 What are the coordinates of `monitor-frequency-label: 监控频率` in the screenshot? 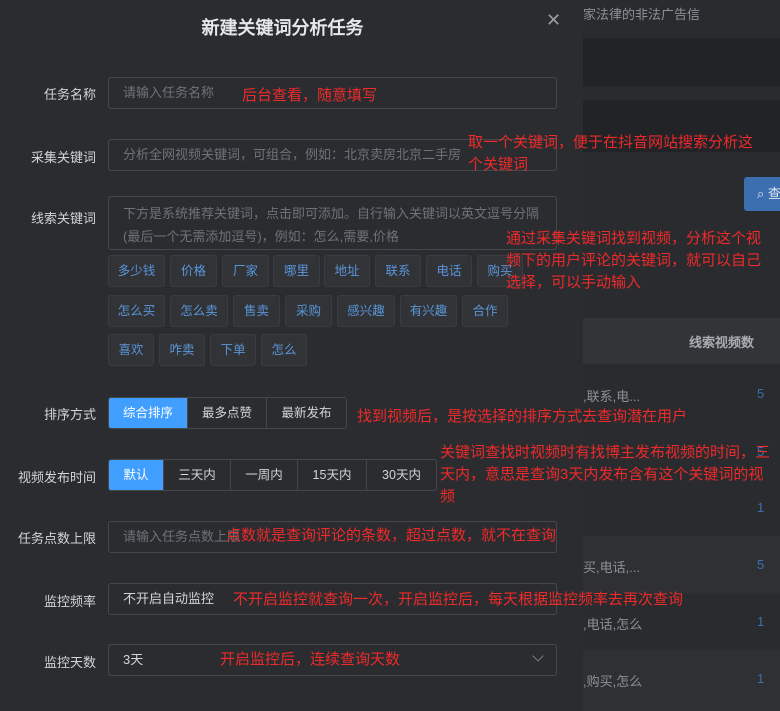 It's located at (69, 601).